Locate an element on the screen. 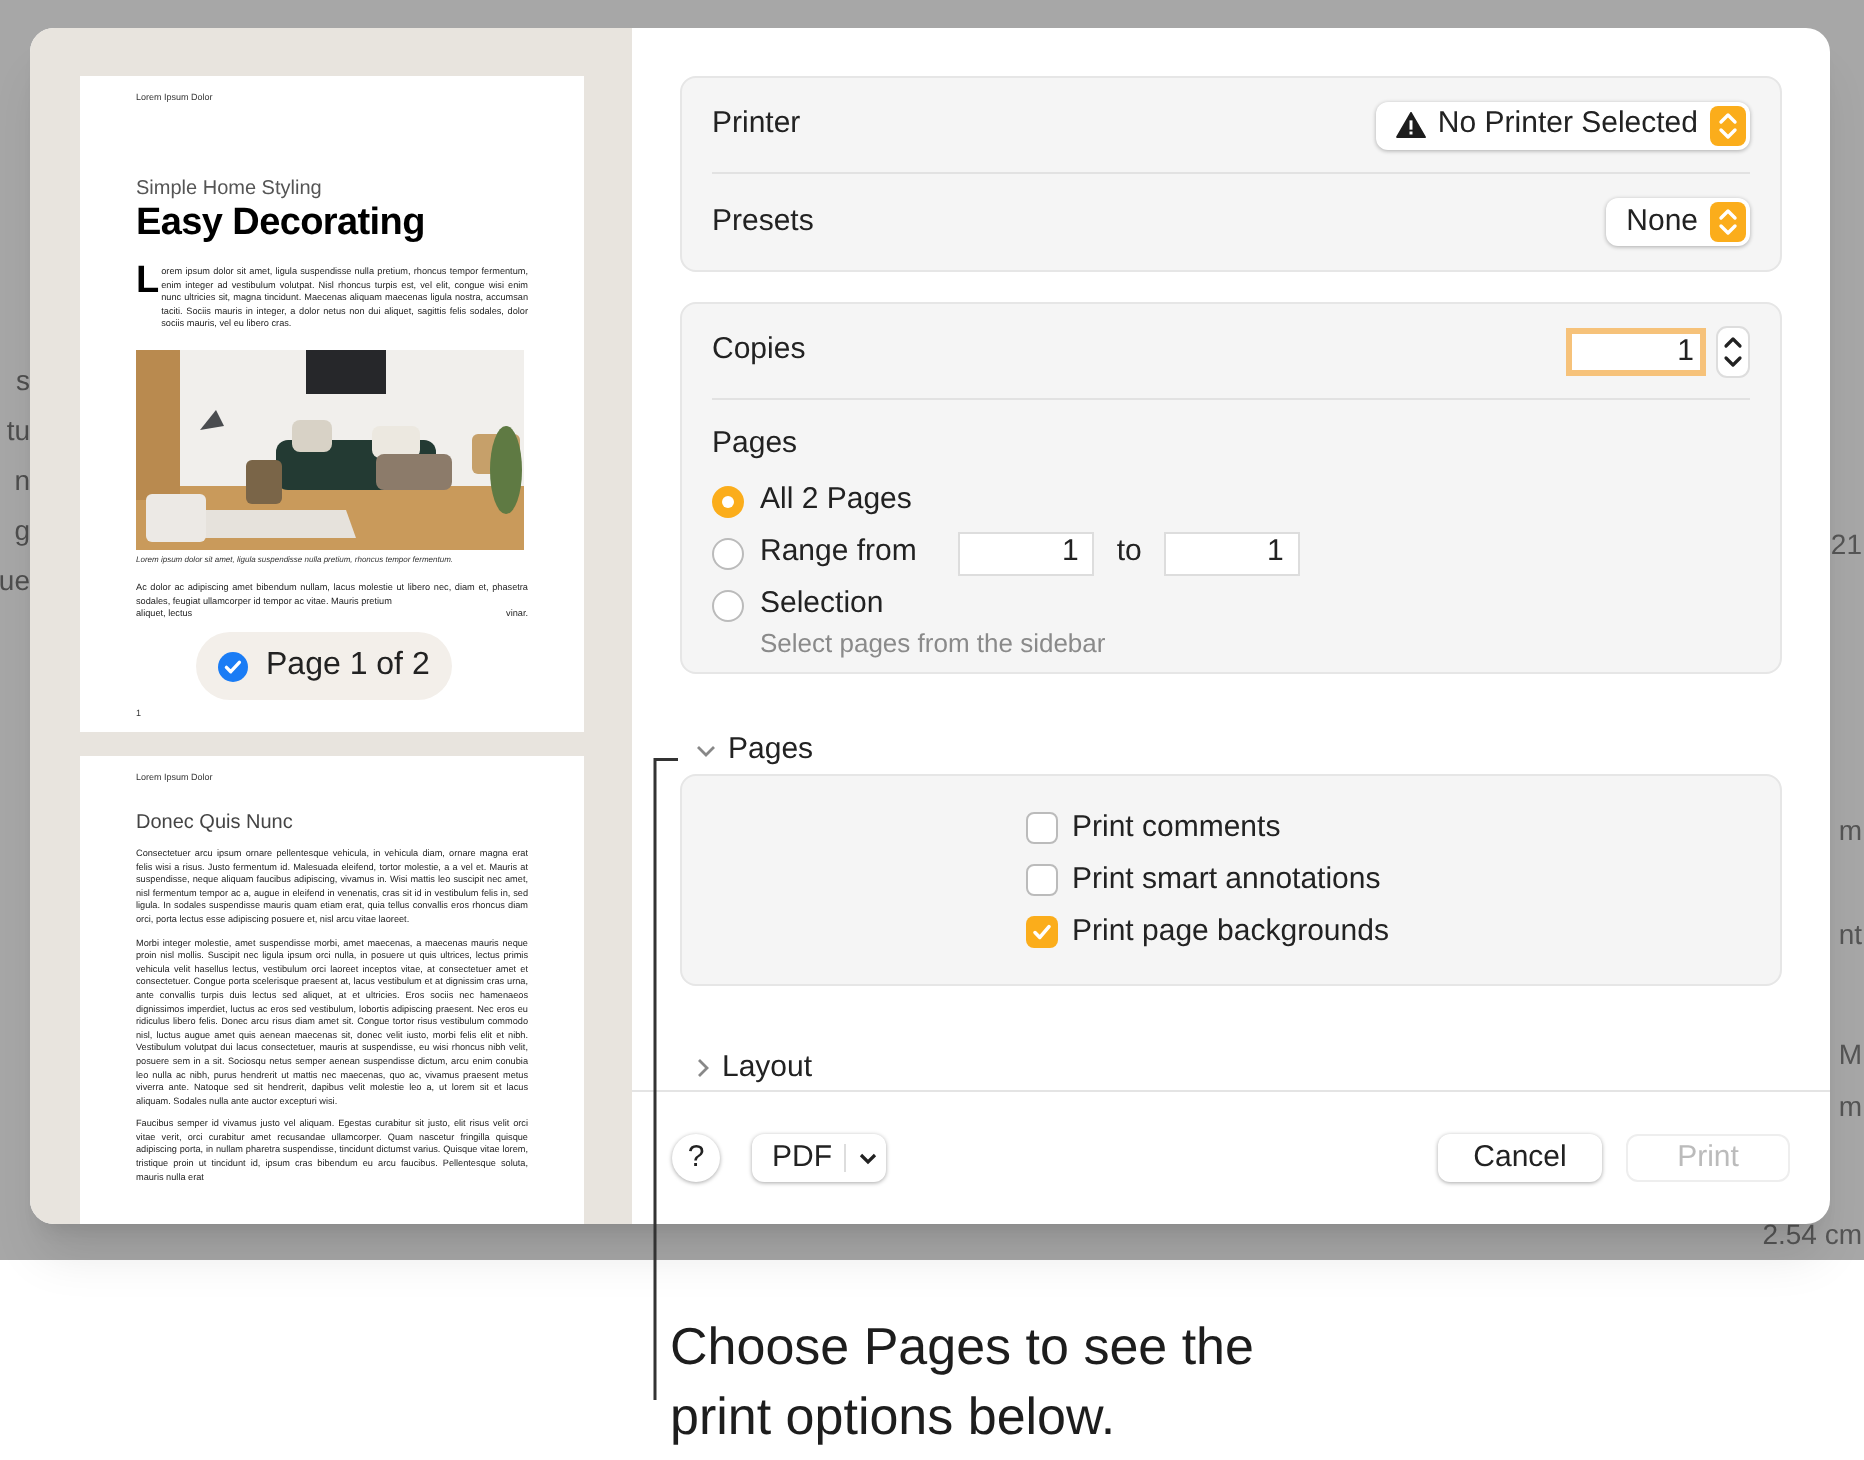 The height and width of the screenshot is (1460, 1864). range-to-label: to is located at coordinates (1129, 552).